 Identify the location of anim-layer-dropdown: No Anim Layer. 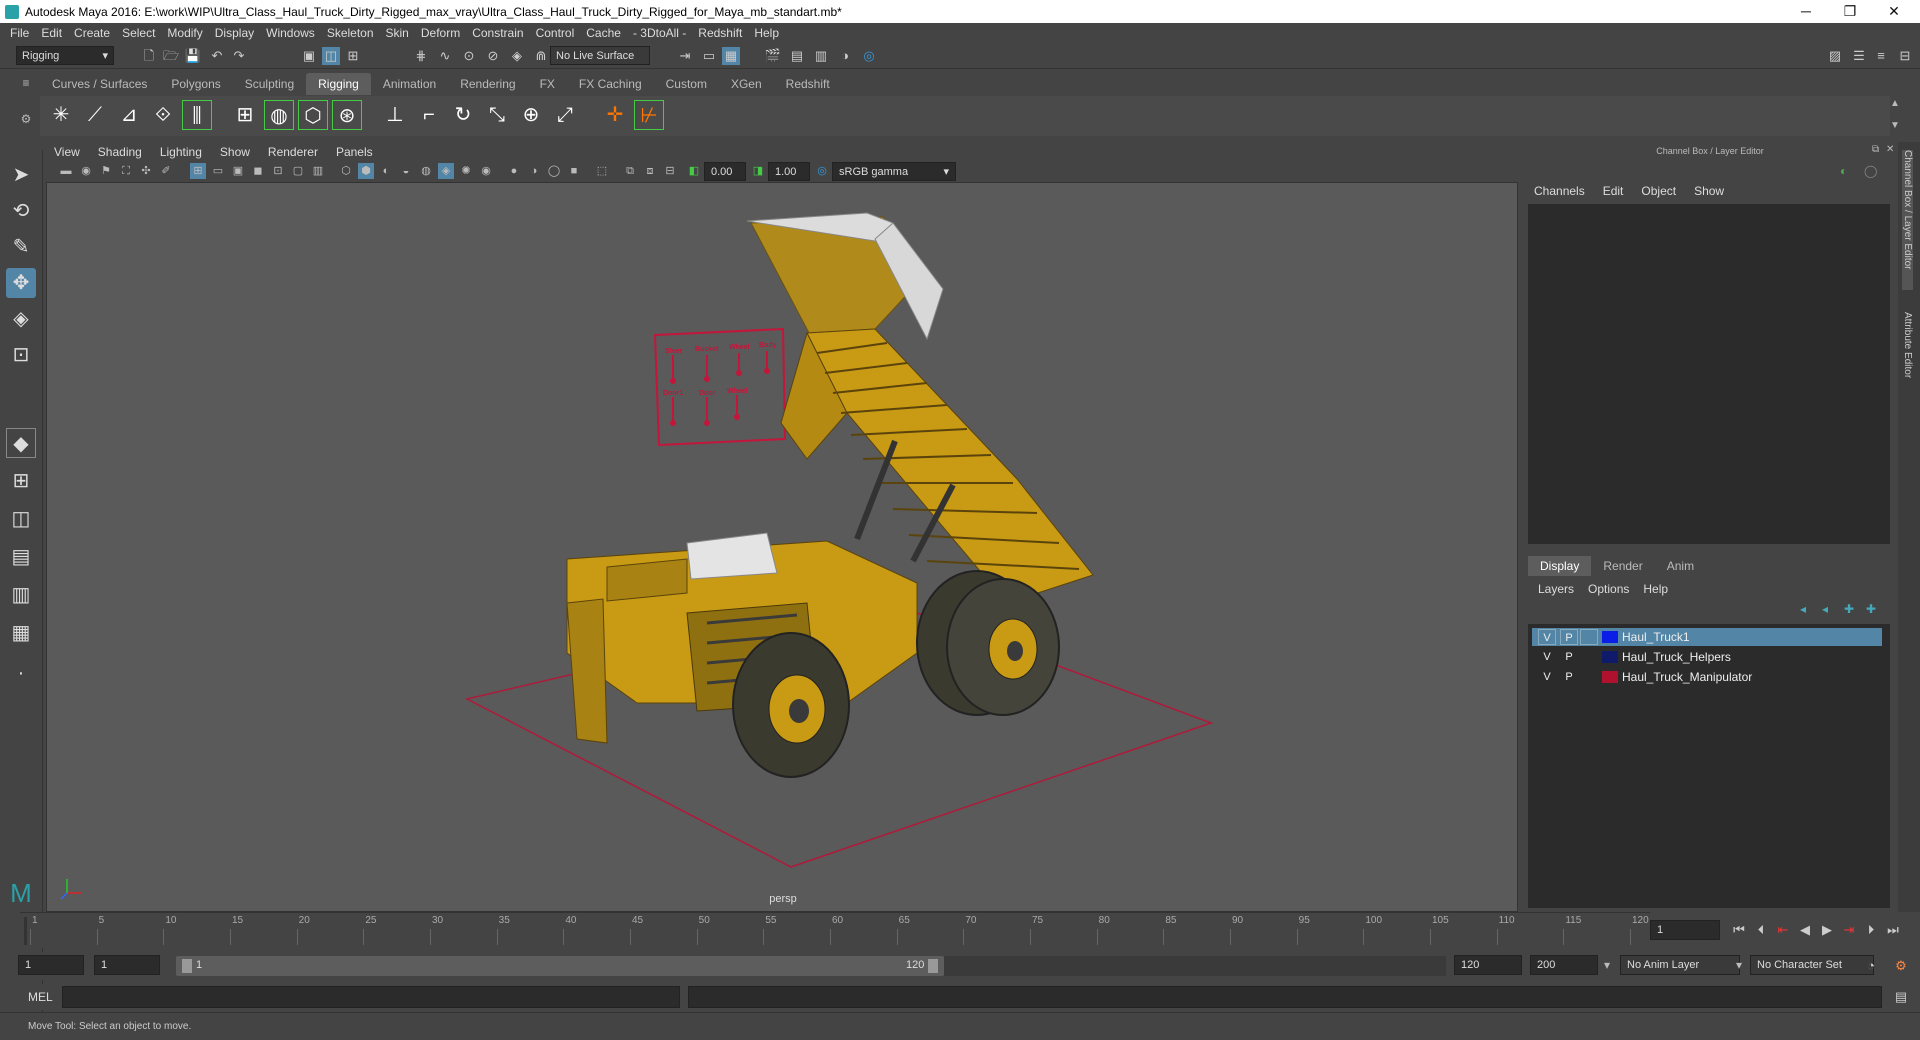
(1680, 965).